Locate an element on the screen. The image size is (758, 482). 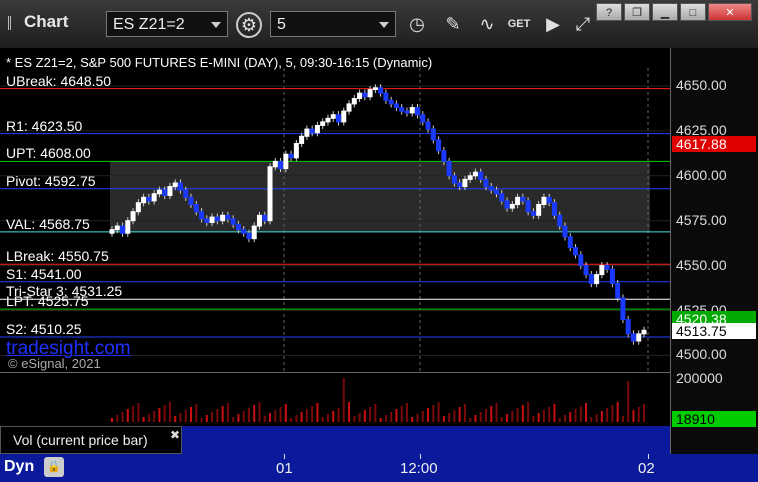
level-label: UPT: 4608.00 is located at coordinates (48, 153).